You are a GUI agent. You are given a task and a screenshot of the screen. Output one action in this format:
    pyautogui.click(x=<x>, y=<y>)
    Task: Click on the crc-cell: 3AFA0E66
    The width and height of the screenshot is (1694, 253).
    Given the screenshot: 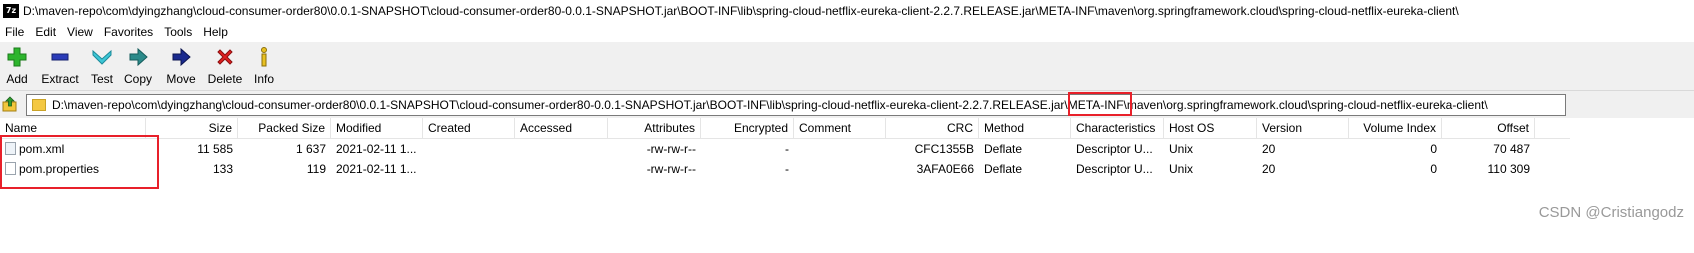 What is the action you would take?
    pyautogui.click(x=945, y=169)
    